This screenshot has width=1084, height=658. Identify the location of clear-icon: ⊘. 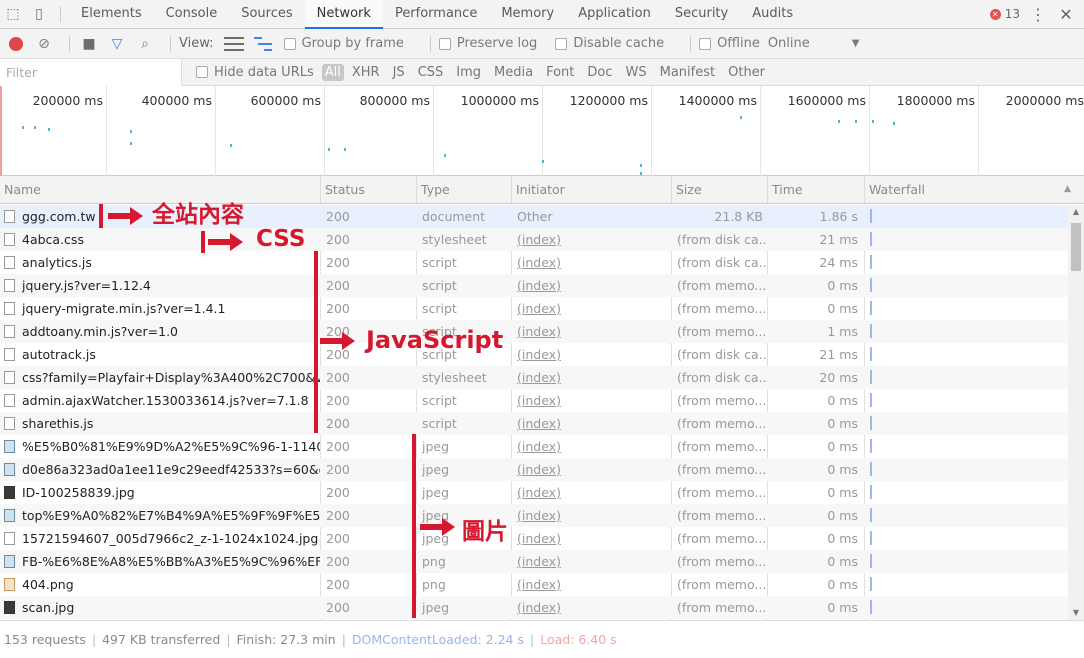
(44, 44).